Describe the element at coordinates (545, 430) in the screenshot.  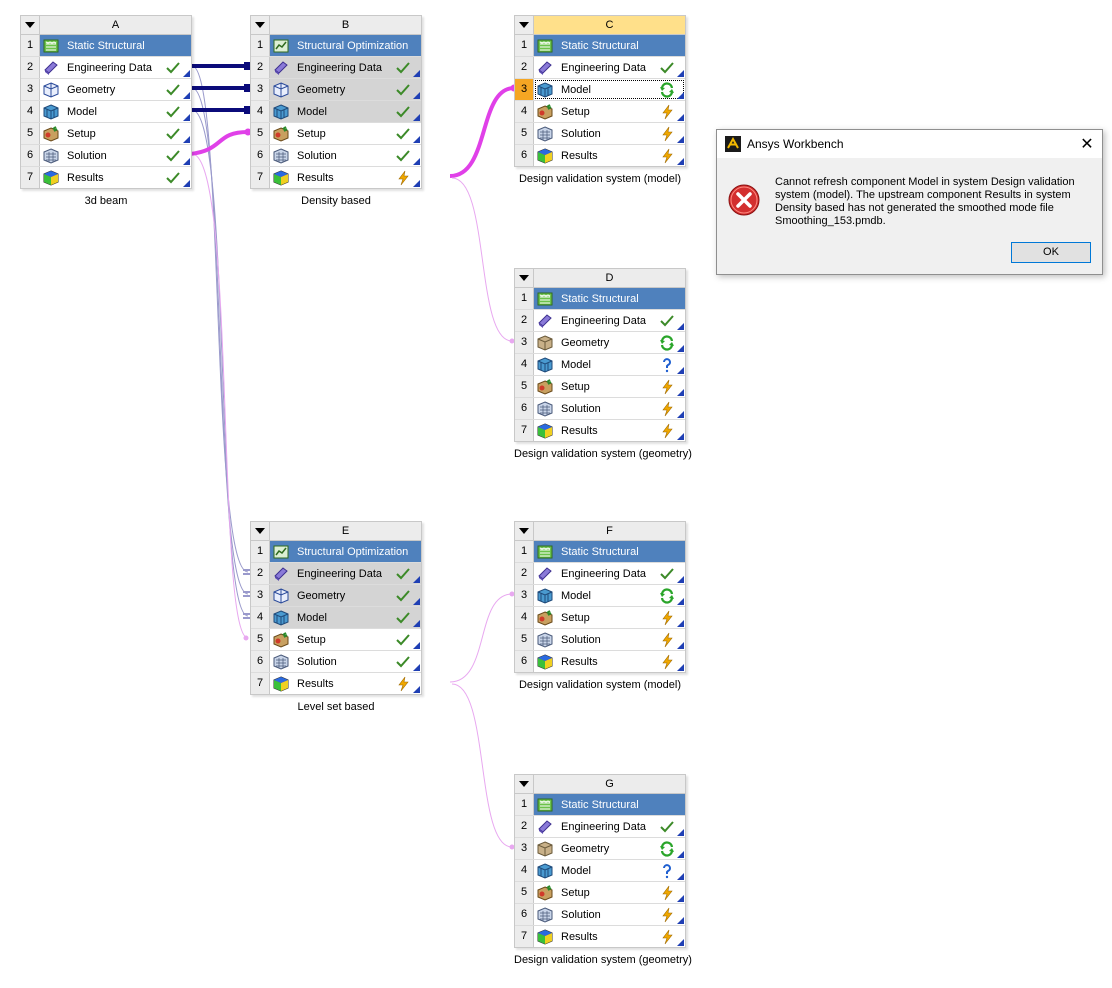
I see `results-icon` at that location.